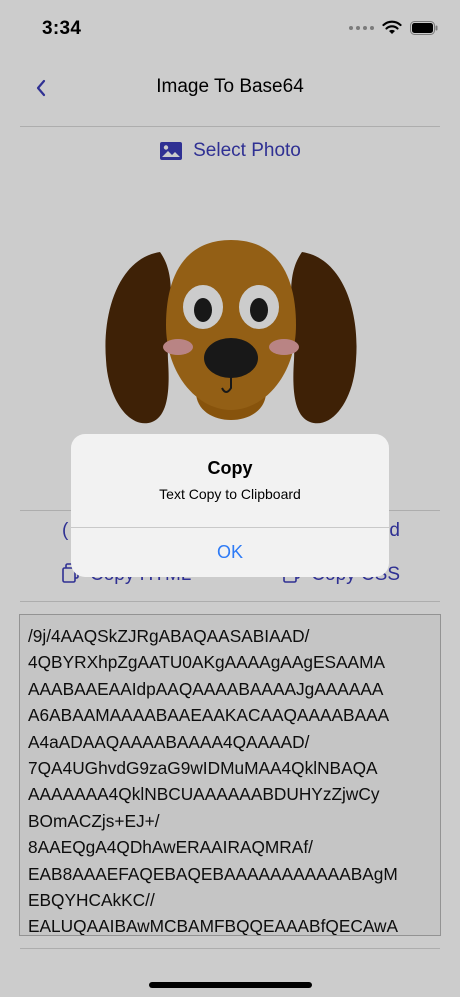  I want to click on alert-message: Text Copy to Clipboard, so click(230, 494).